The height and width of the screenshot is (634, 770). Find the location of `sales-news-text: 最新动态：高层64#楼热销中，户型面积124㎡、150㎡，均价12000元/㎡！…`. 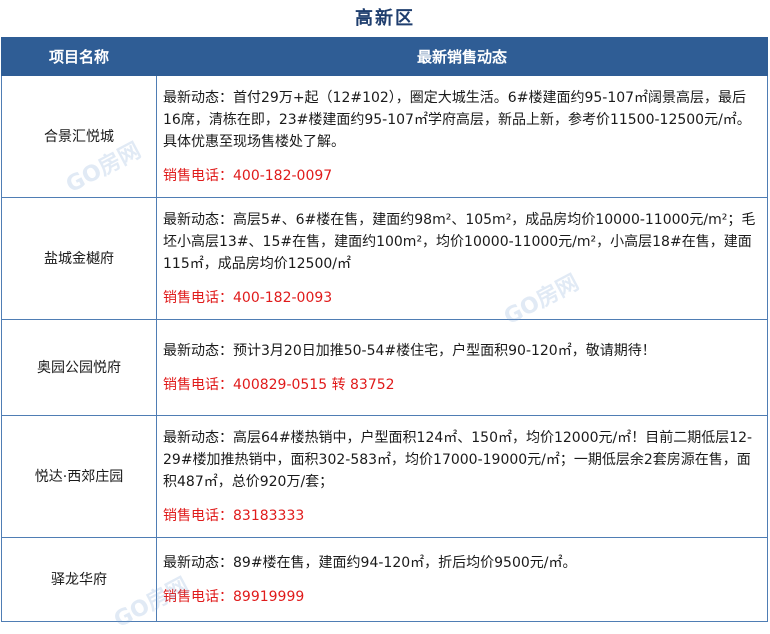

sales-news-text: 最新动态：高层64#楼热销中，户型面积124㎡、150㎡，均价12000元/㎡！… is located at coordinates (458, 459).